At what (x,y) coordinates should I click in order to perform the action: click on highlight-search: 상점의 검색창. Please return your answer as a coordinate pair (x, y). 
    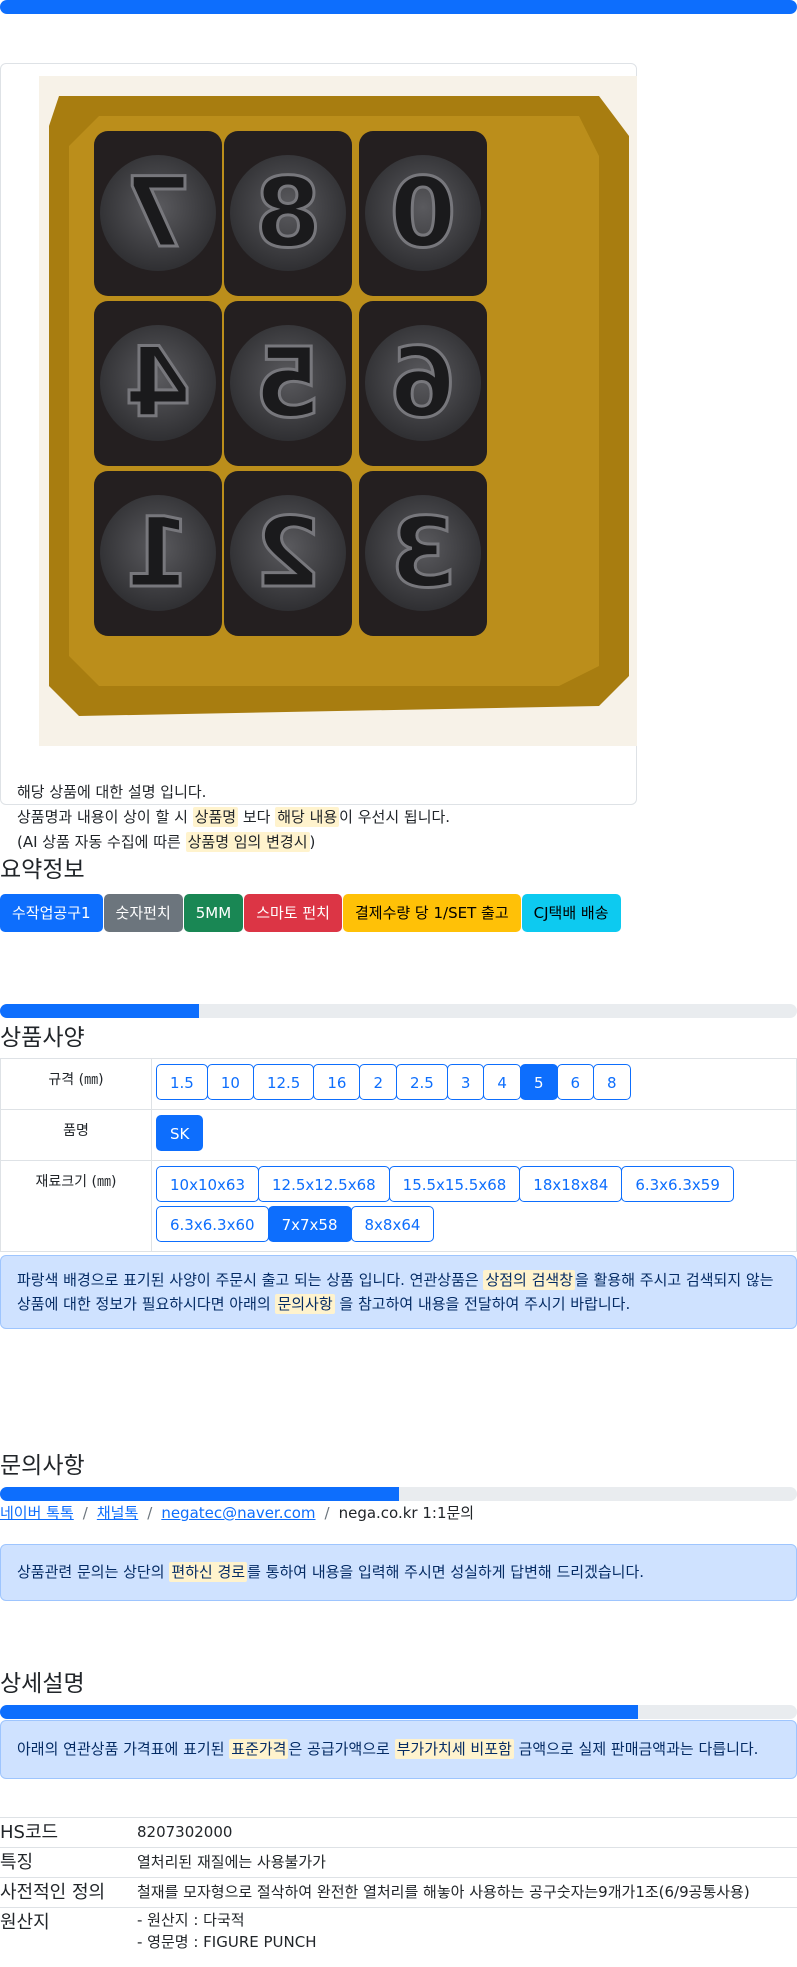
    Looking at the image, I should click on (529, 1280).